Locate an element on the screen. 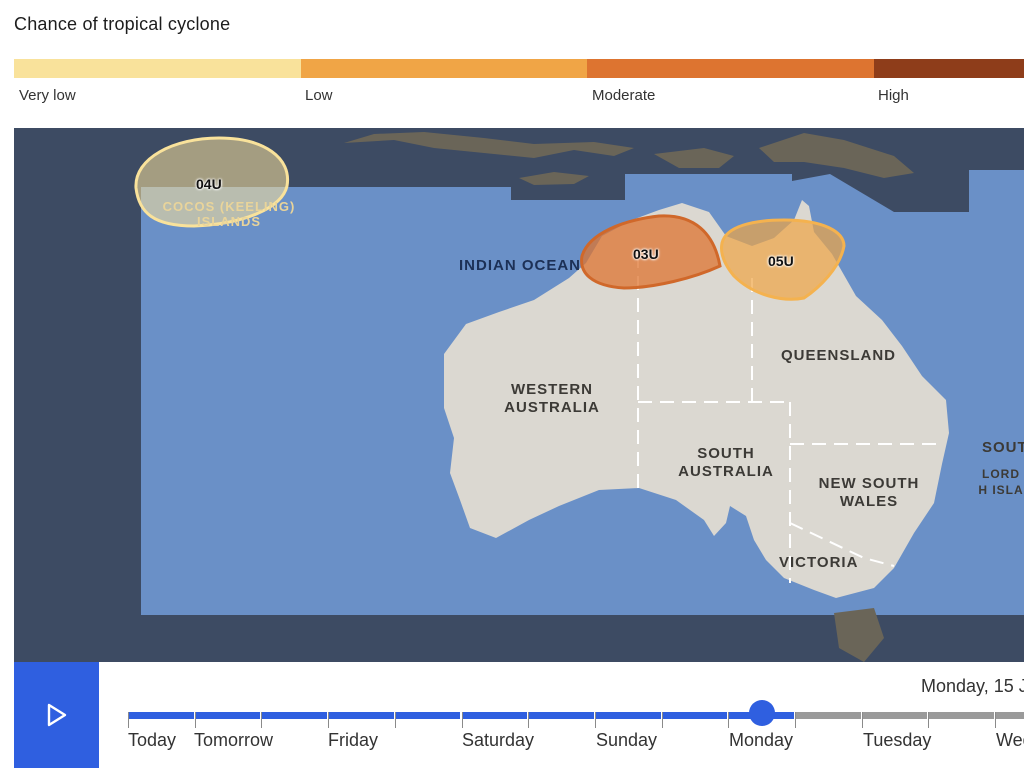 This screenshot has width=1024, height=768. legend-band-high is located at coordinates (949, 68).